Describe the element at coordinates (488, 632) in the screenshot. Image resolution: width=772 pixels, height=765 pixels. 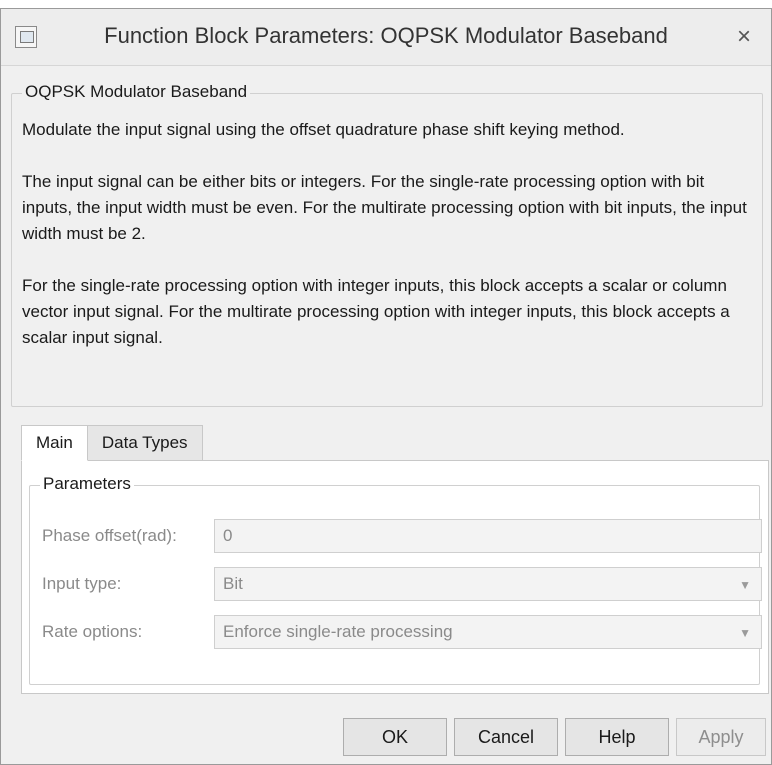
I see `rate-options-select: Enforce single-rate processing ▼` at that location.